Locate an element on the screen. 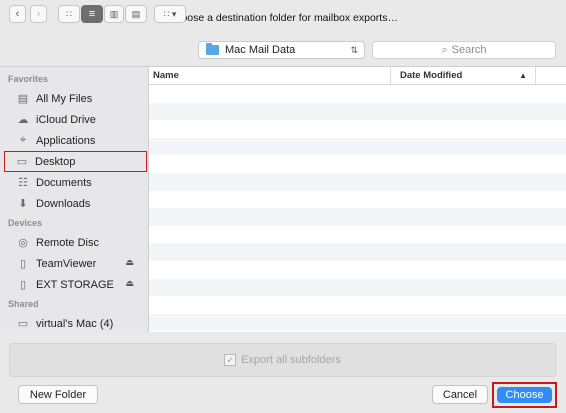 The width and height of the screenshot is (566, 413). forward-button: › is located at coordinates (38, 14).